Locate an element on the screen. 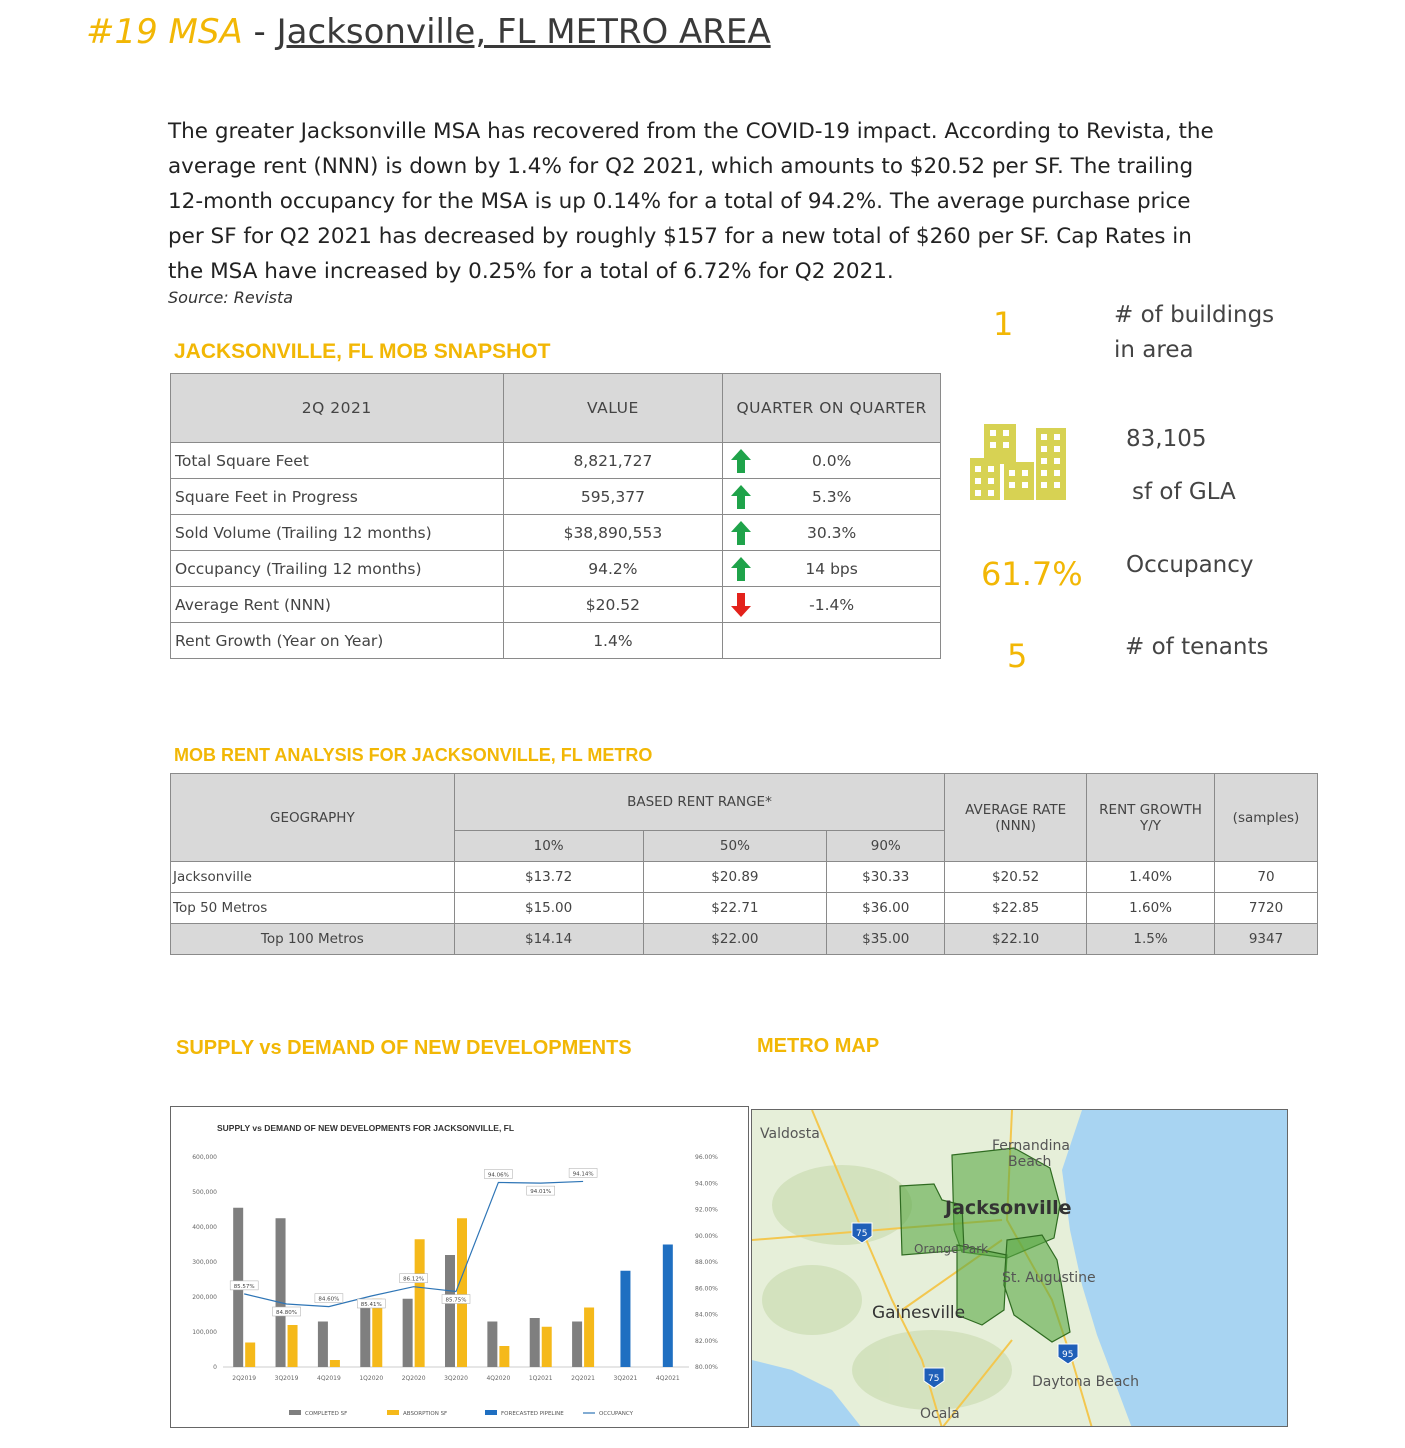  chart-data-label: 84.80% is located at coordinates (286, 1313).